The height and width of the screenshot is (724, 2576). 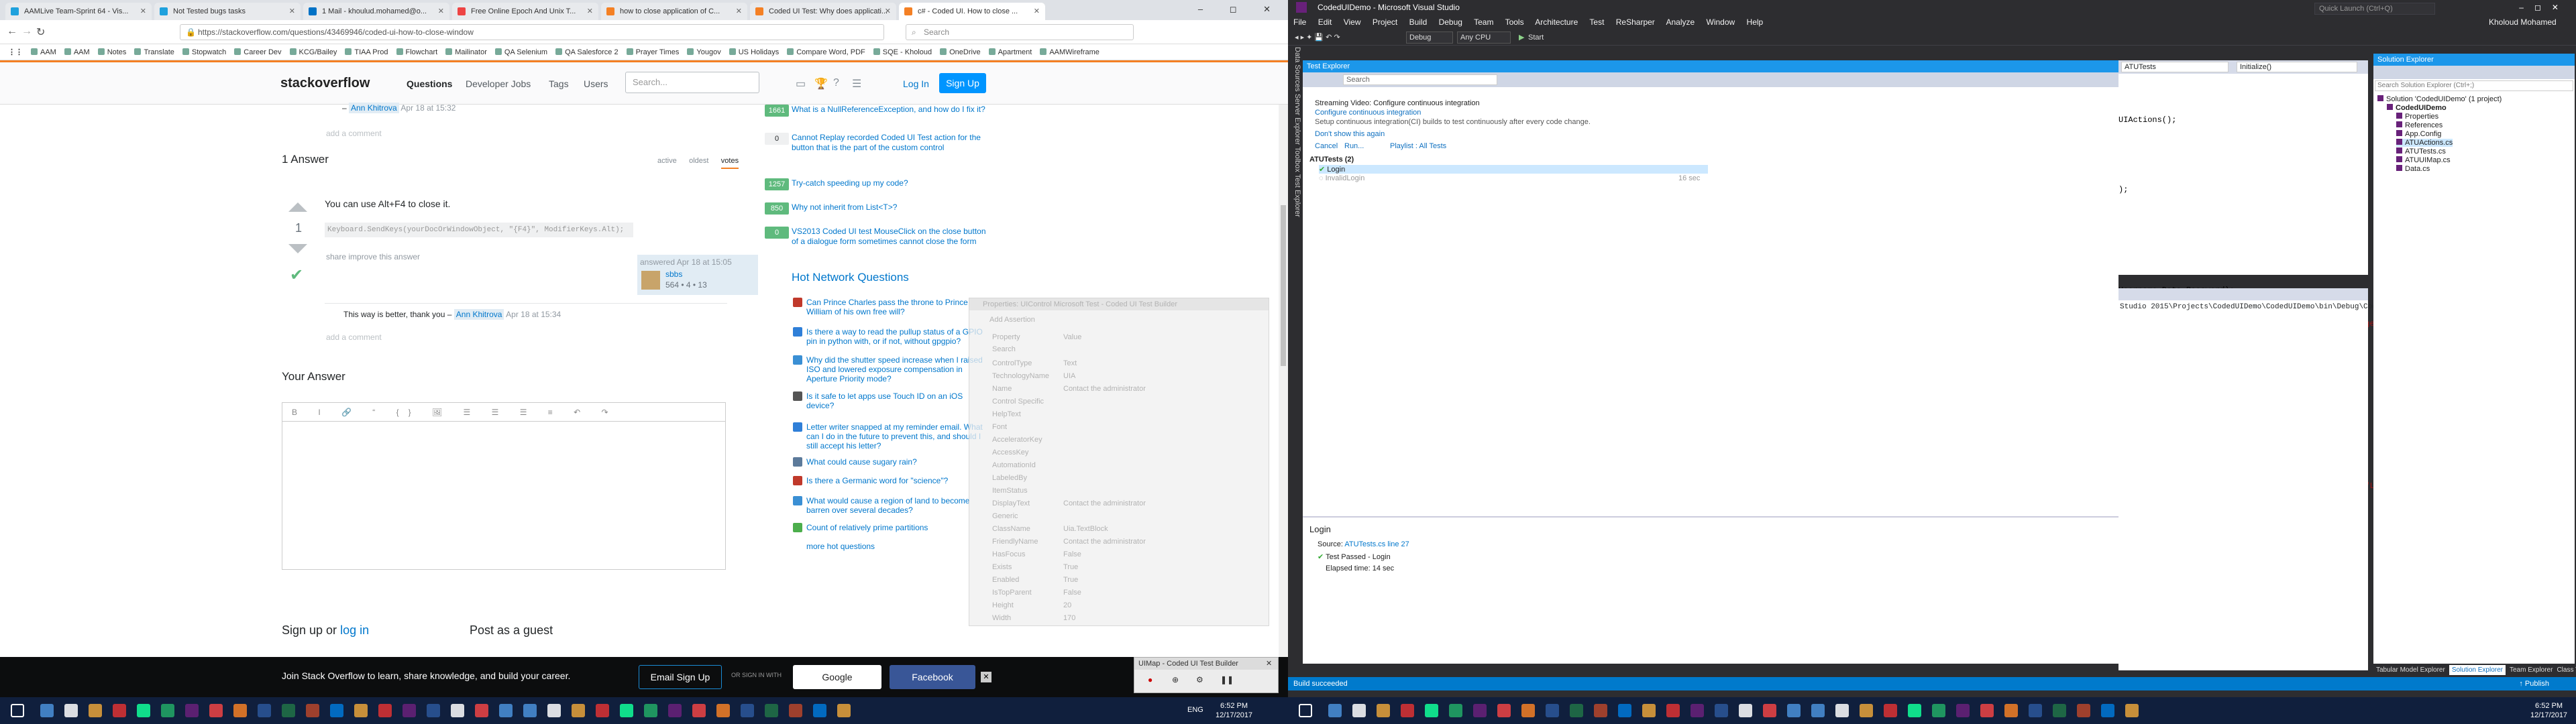 I want to click on nav-users: Users, so click(x=596, y=83).